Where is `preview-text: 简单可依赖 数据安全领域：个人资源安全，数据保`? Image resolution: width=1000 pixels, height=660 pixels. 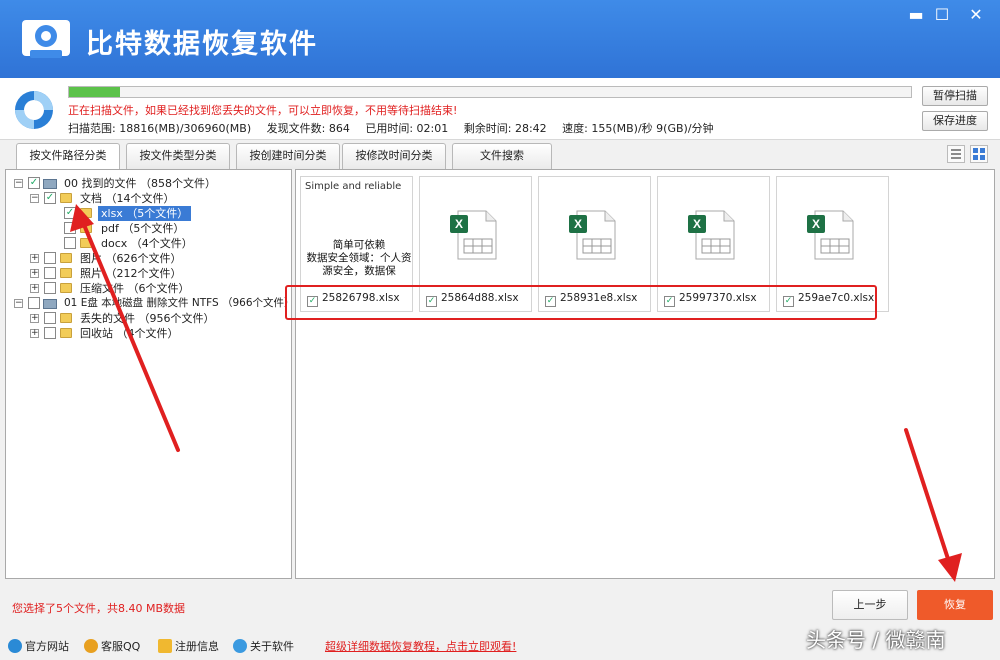
preview-text: 简单可依赖 数据安全领域：个人资源安全，数据保 is located at coordinates (359, 258).